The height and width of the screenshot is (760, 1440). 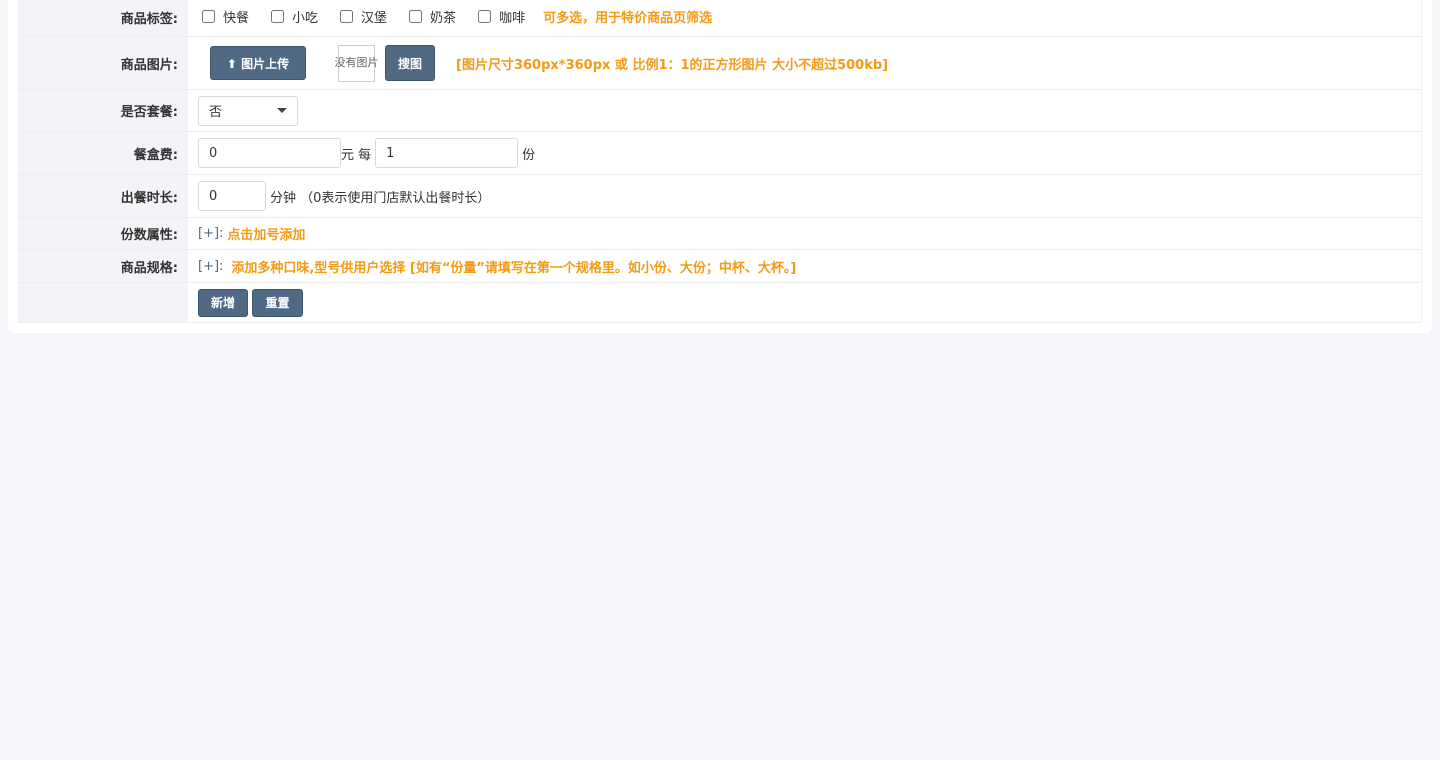 I want to click on reset-button: 重置, so click(x=277, y=302).